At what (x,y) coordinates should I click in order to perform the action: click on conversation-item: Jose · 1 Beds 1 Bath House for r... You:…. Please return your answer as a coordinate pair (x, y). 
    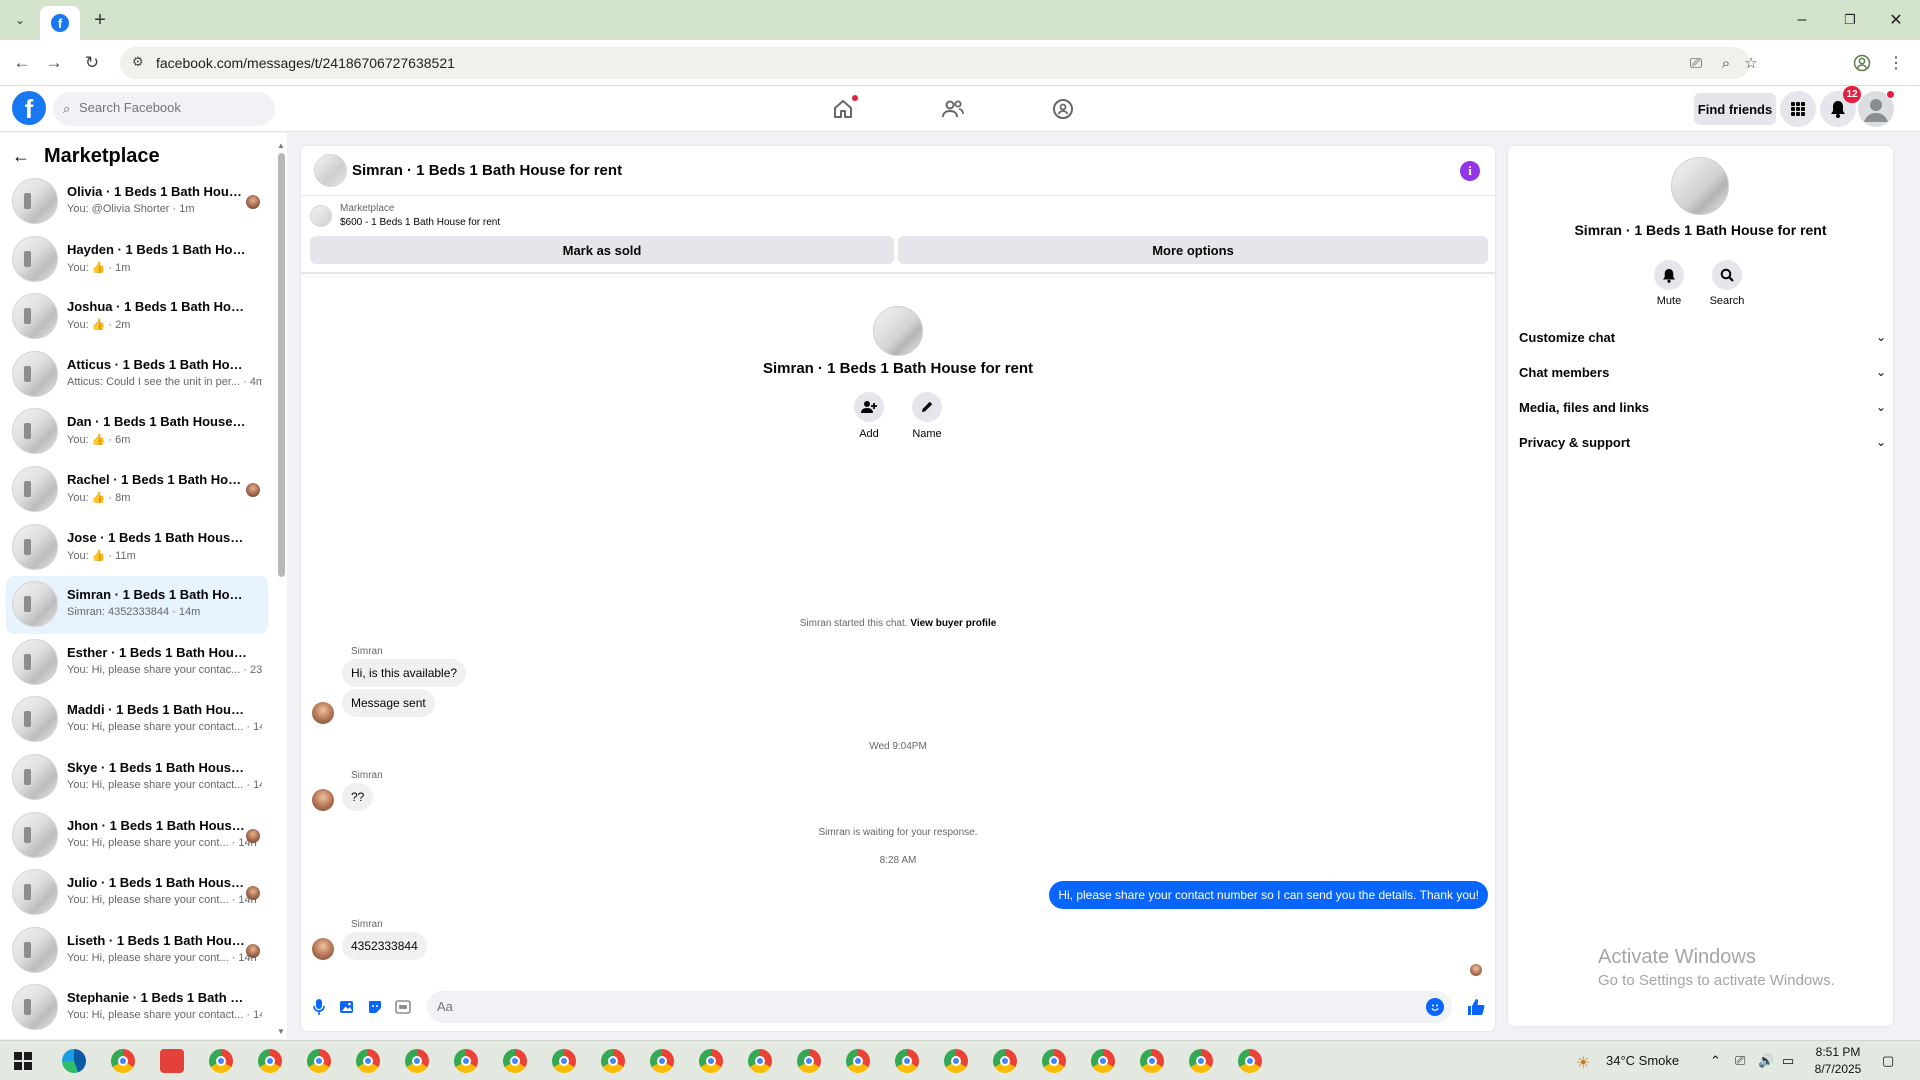
    Looking at the image, I should click on (137, 548).